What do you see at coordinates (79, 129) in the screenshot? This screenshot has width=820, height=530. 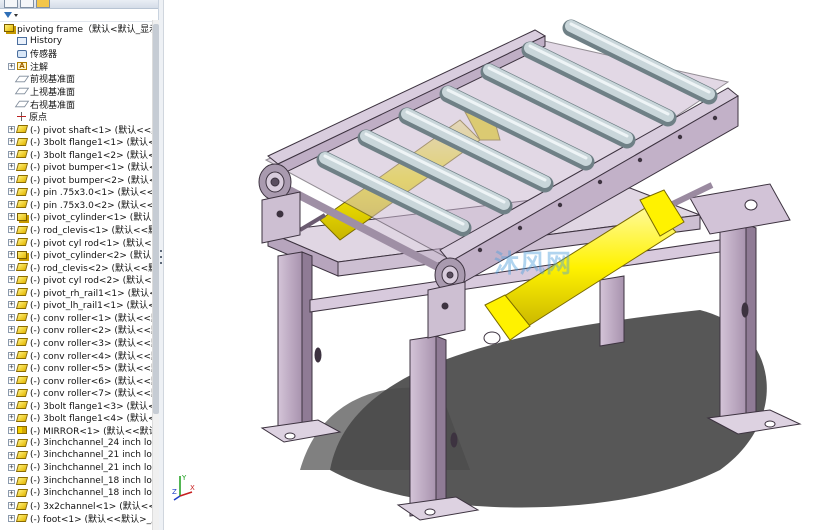 I see `tree-item: + (-) pivot shaft<1> (默认<<默认` at bounding box center [79, 129].